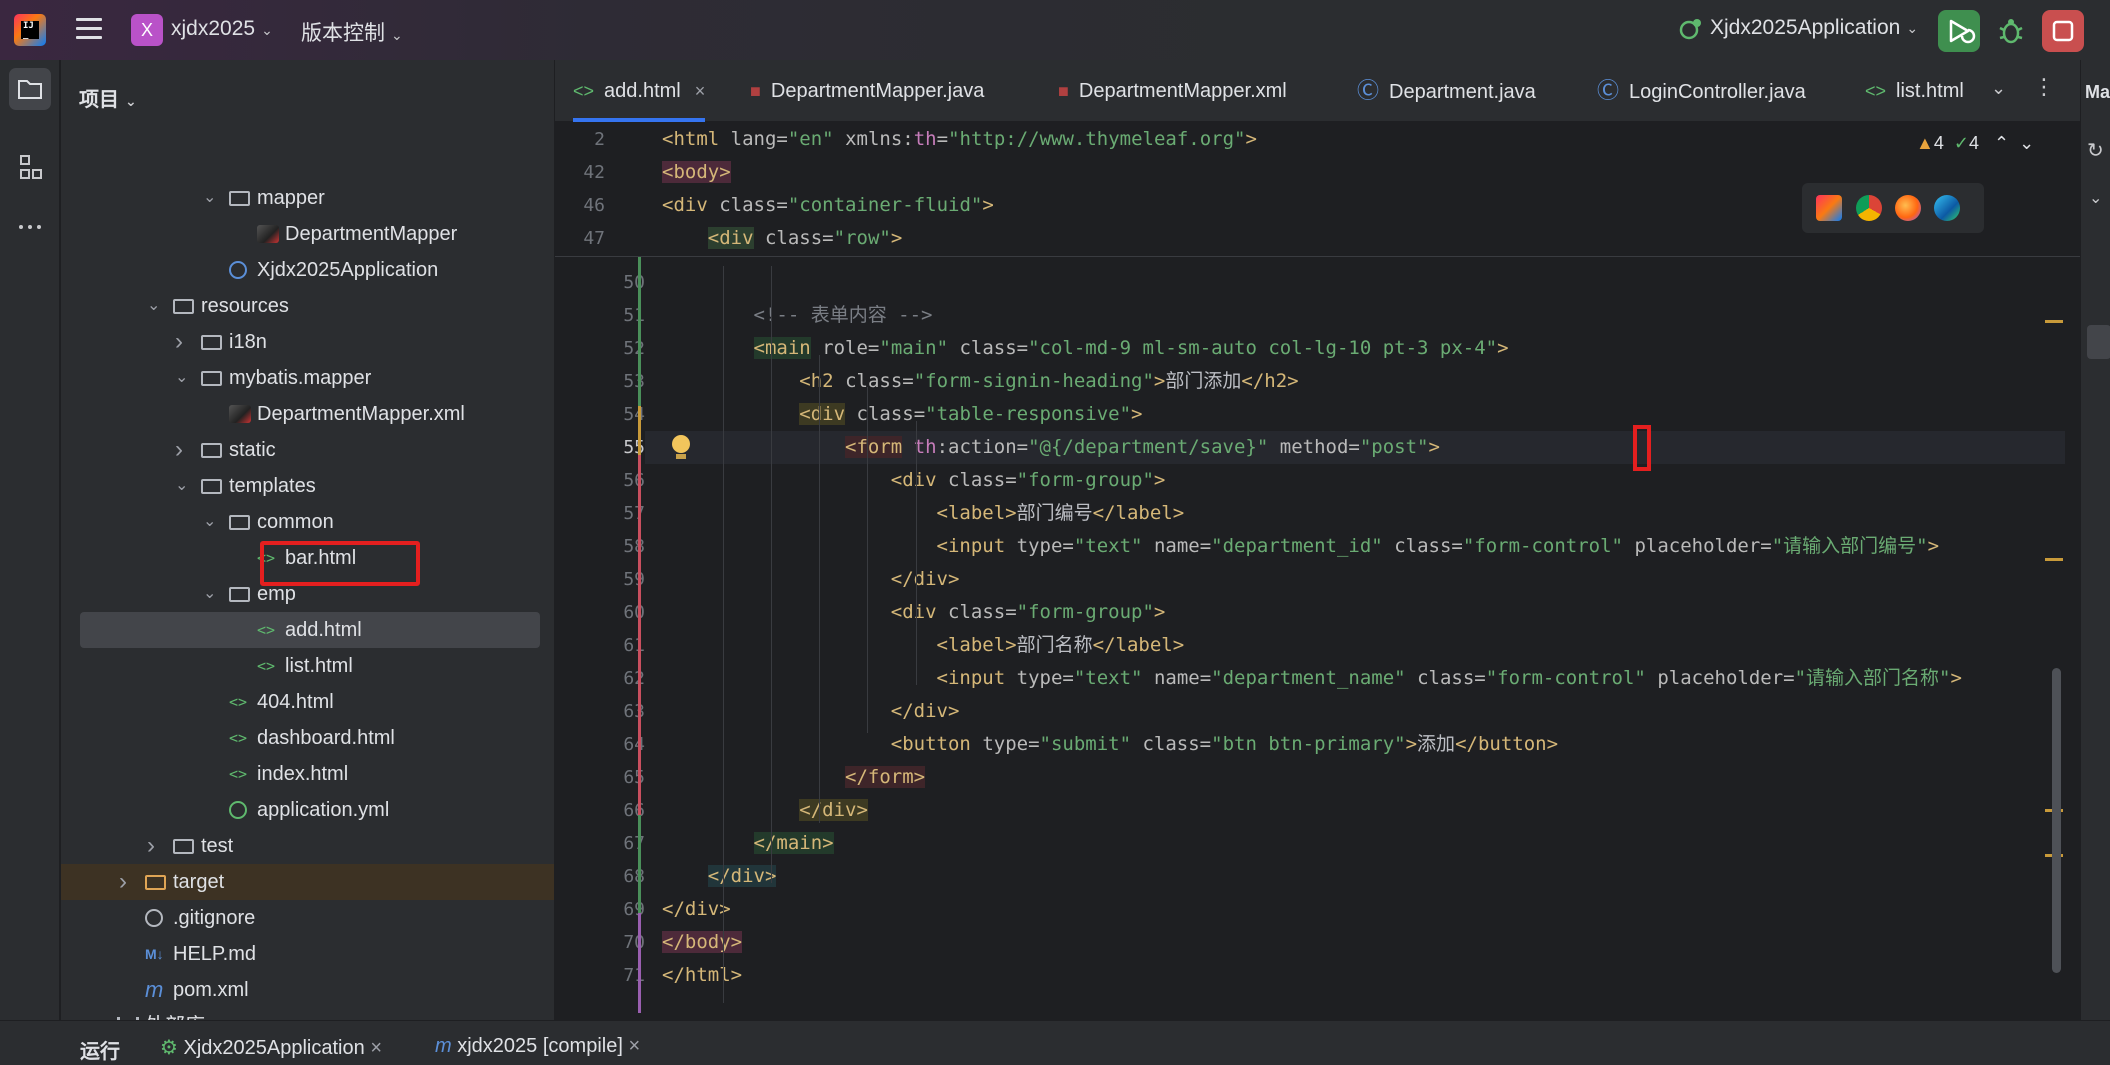 Image resolution: width=2110 pixels, height=1065 pixels. Describe the element at coordinates (307, 306) in the screenshot. I see `tree-item: ⌄ resources` at that location.